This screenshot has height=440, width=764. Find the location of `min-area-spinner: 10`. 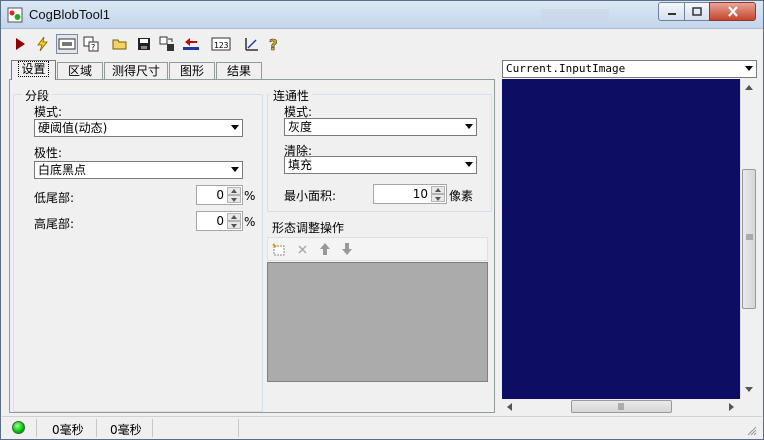

min-area-spinner: 10 is located at coordinates (410, 194).